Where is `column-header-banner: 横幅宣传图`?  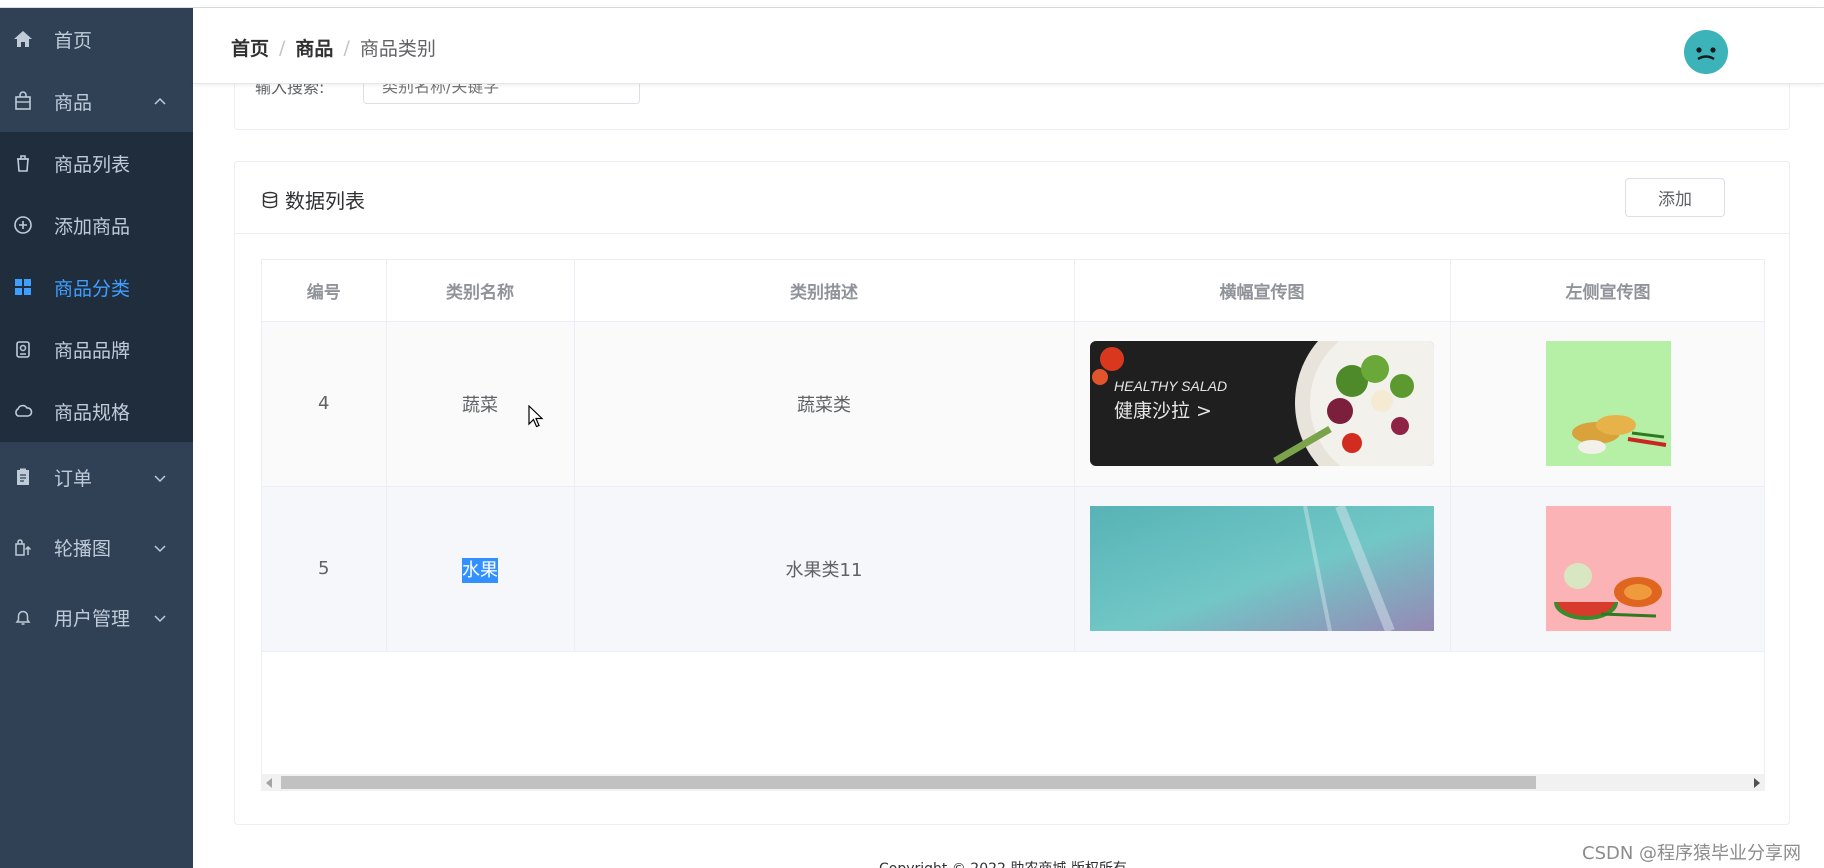
column-header-banner: 横幅宣传图 is located at coordinates (1262, 291).